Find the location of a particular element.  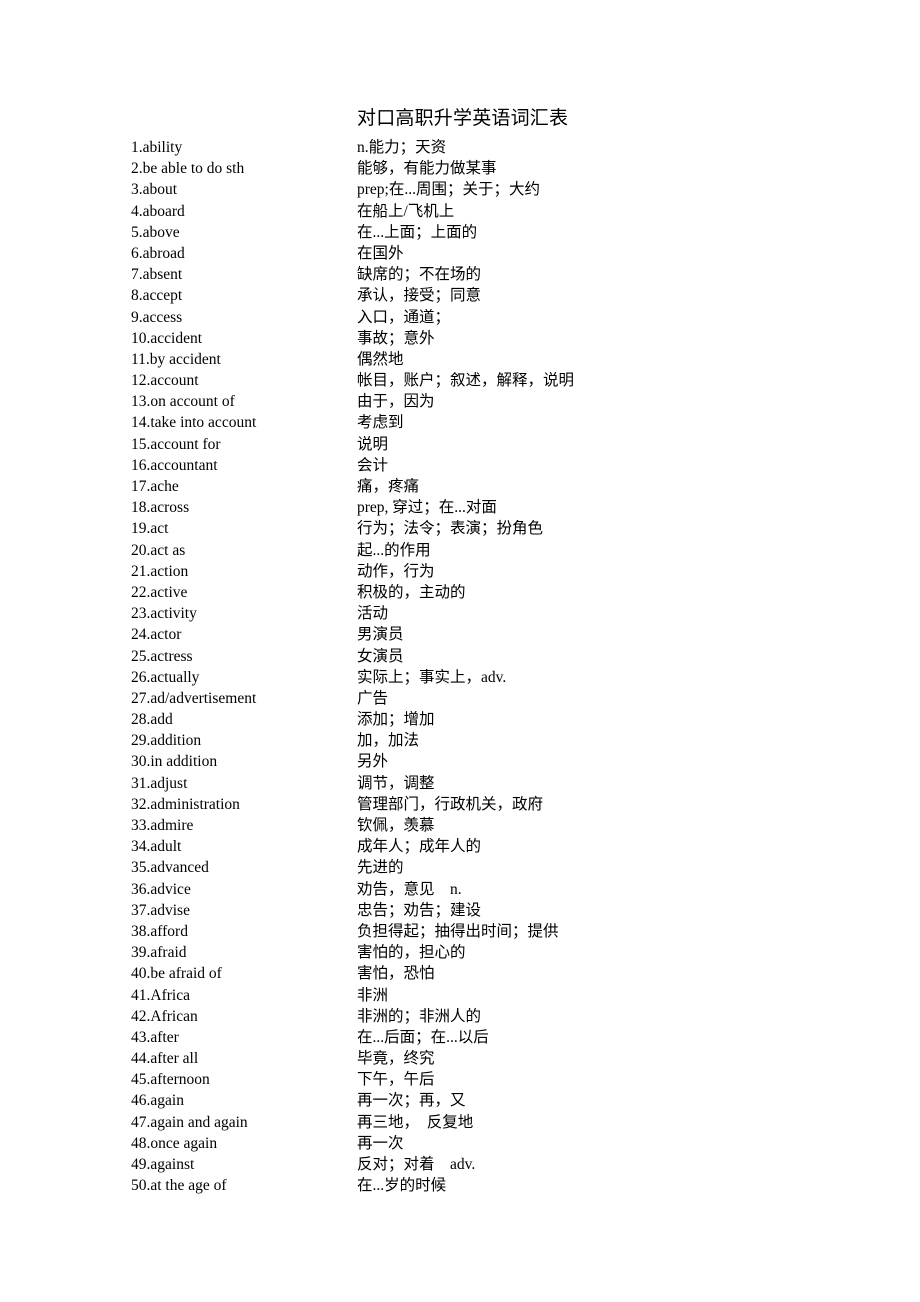

vocabulary-entry: 41.Africa 非洲 is located at coordinates (460, 995).